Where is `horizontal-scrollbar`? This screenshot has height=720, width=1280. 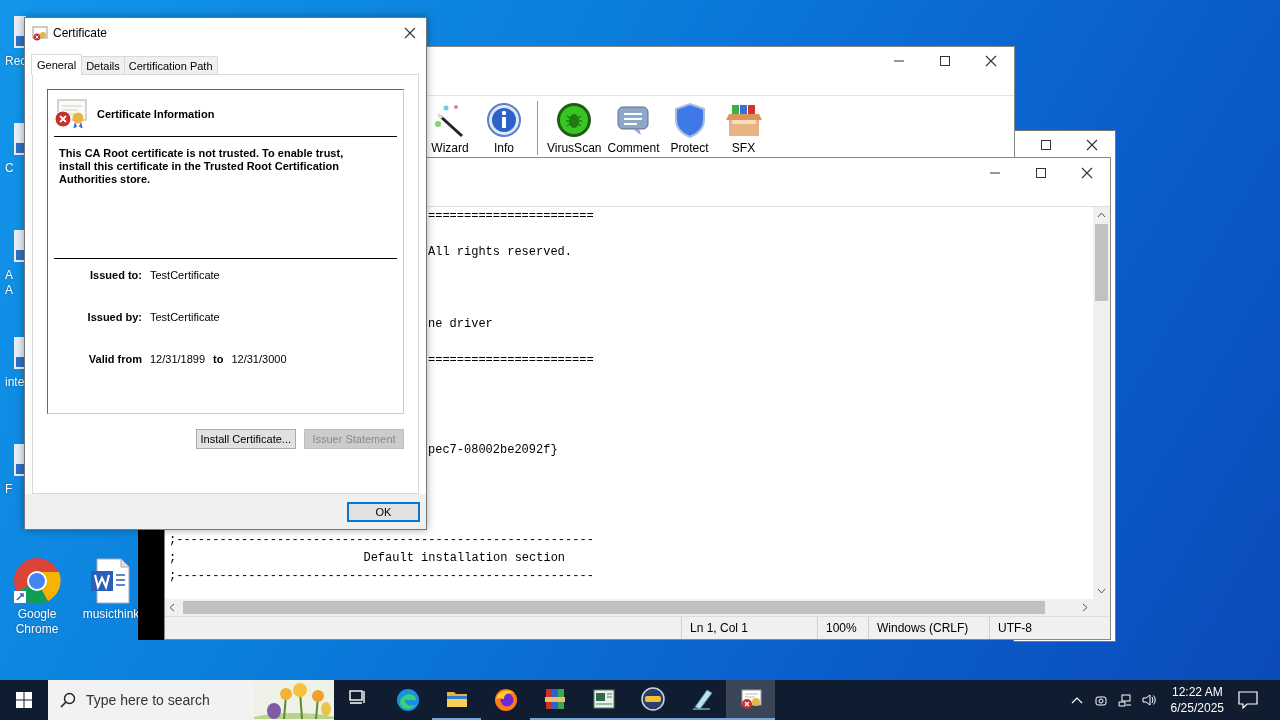
horizontal-scrollbar is located at coordinates (637, 607).